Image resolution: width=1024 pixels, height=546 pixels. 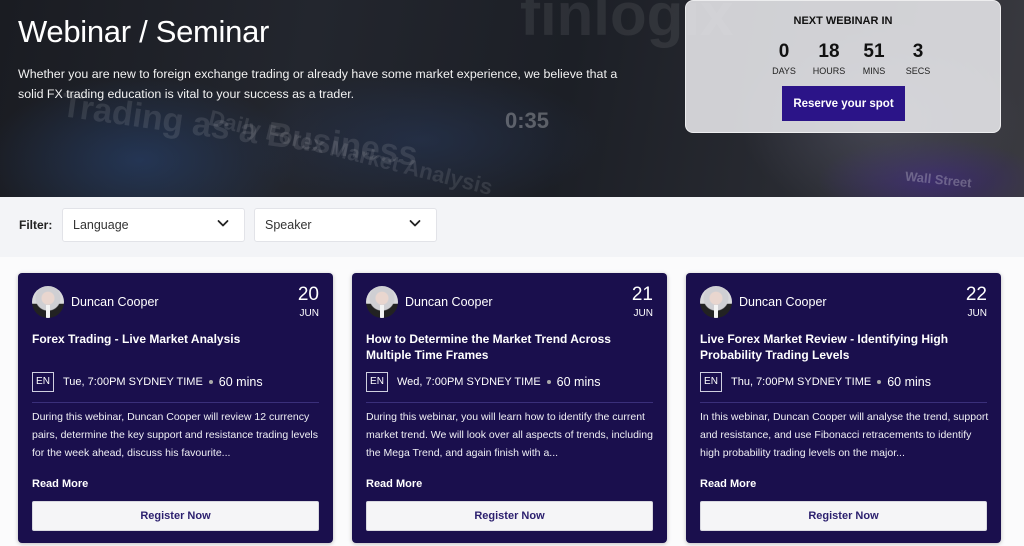 I want to click on countdown-hours-value: 18, so click(x=829, y=51).